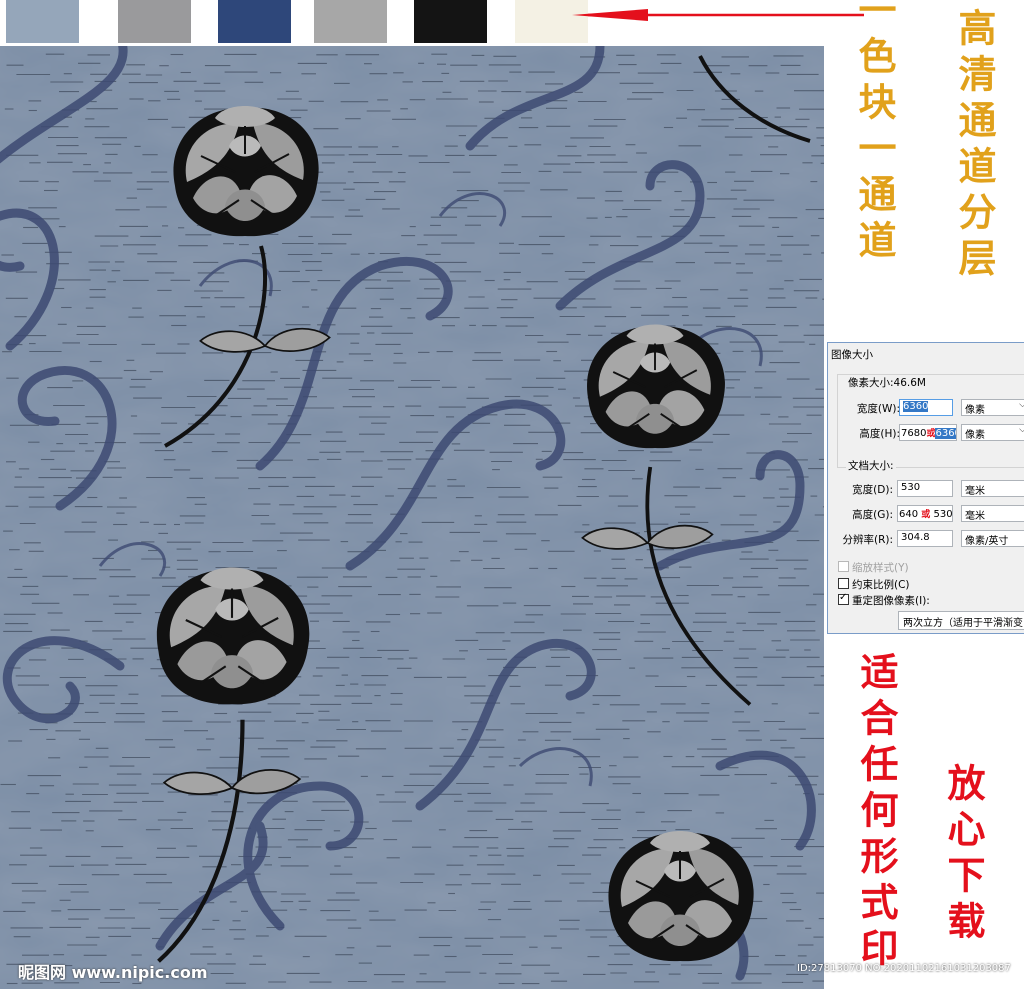  Describe the element at coordinates (992, 513) in the screenshot. I see `doc-height-unit-select: 毫米` at that location.